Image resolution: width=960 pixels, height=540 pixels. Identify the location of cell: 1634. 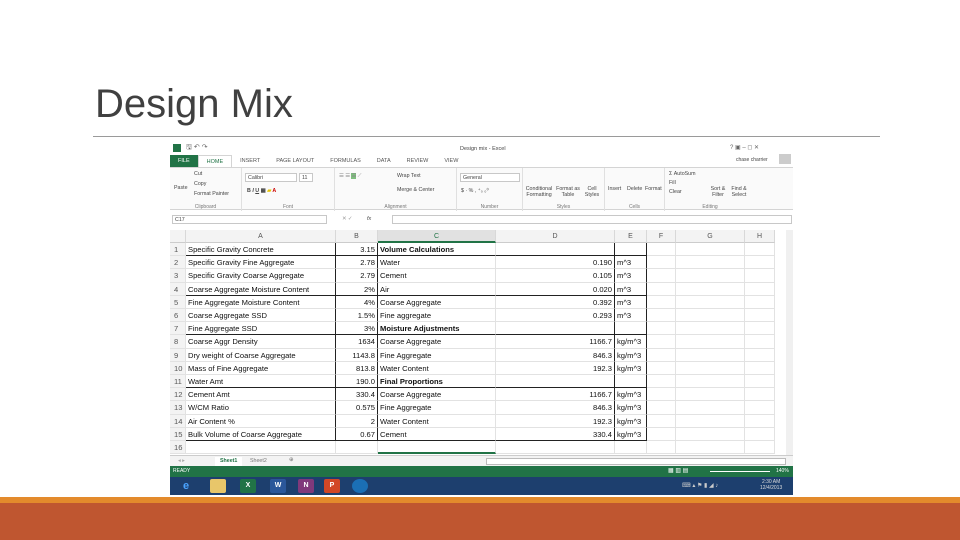
(357, 342).